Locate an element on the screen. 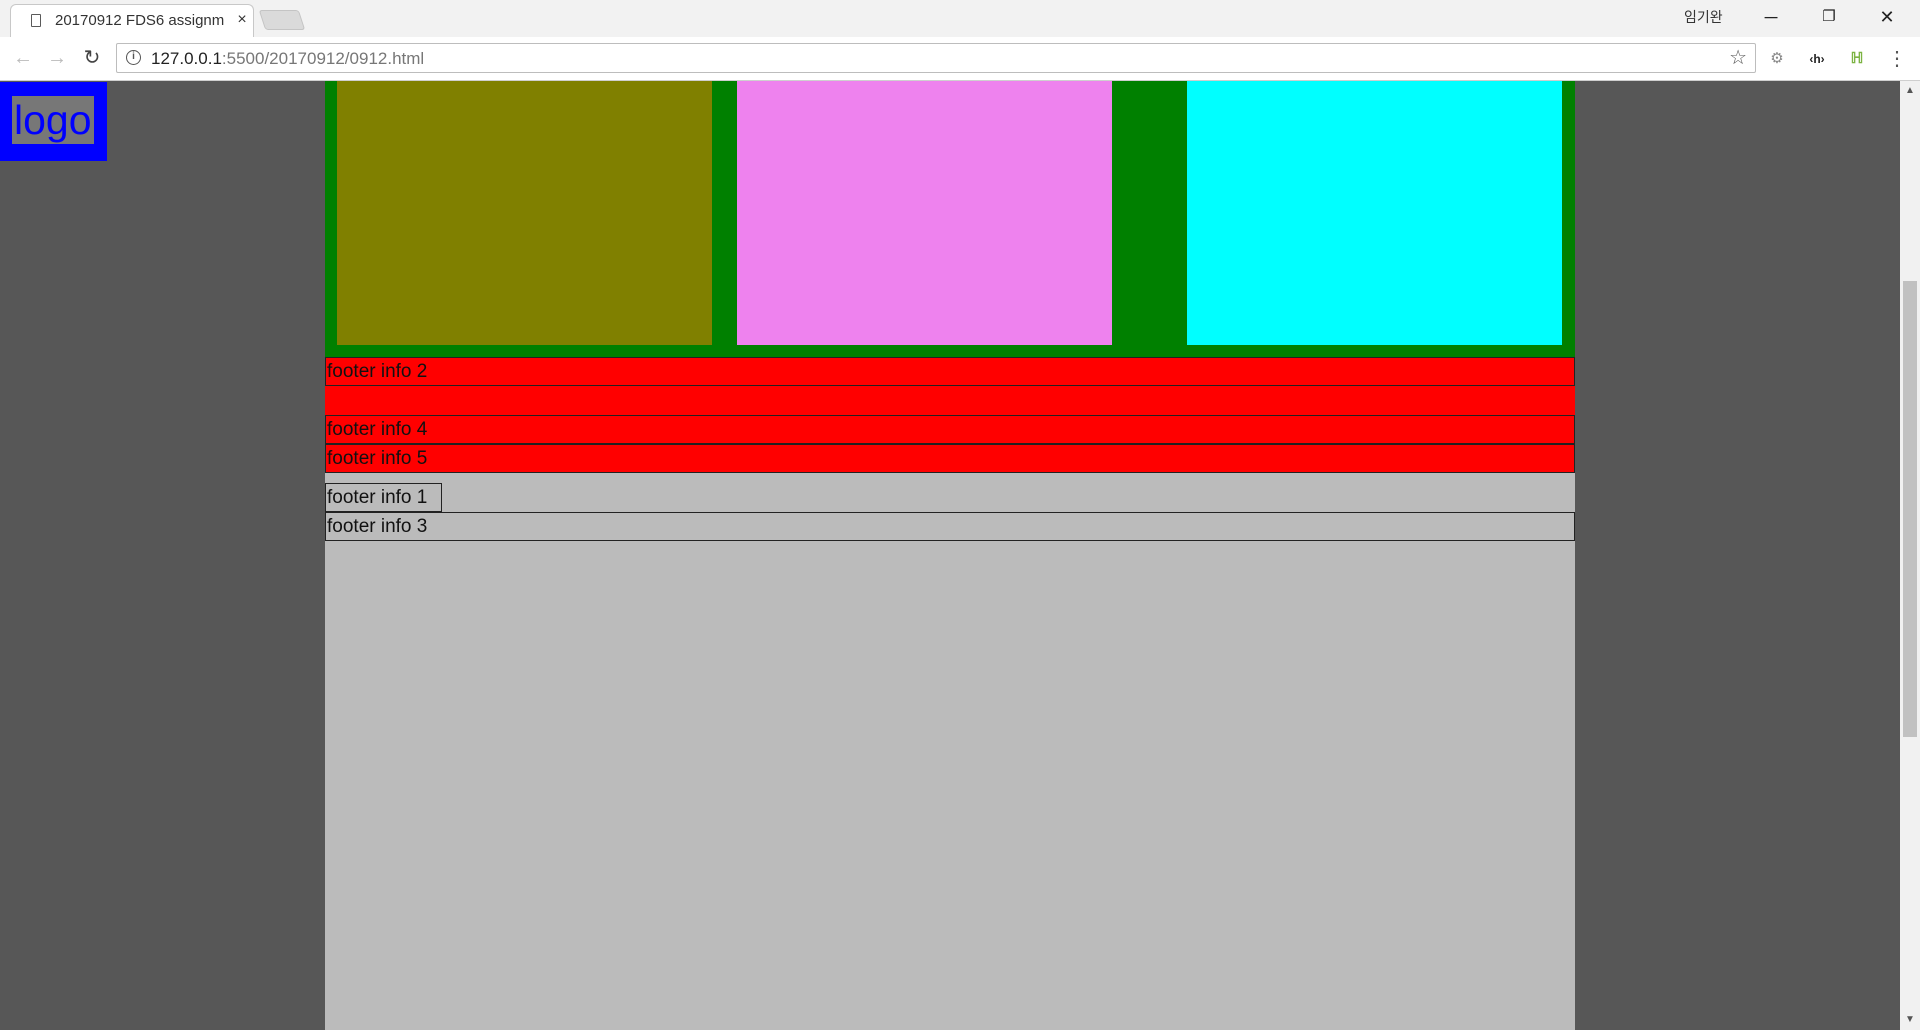  page-scrollbar: ▲ ▼ is located at coordinates (1910, 555).